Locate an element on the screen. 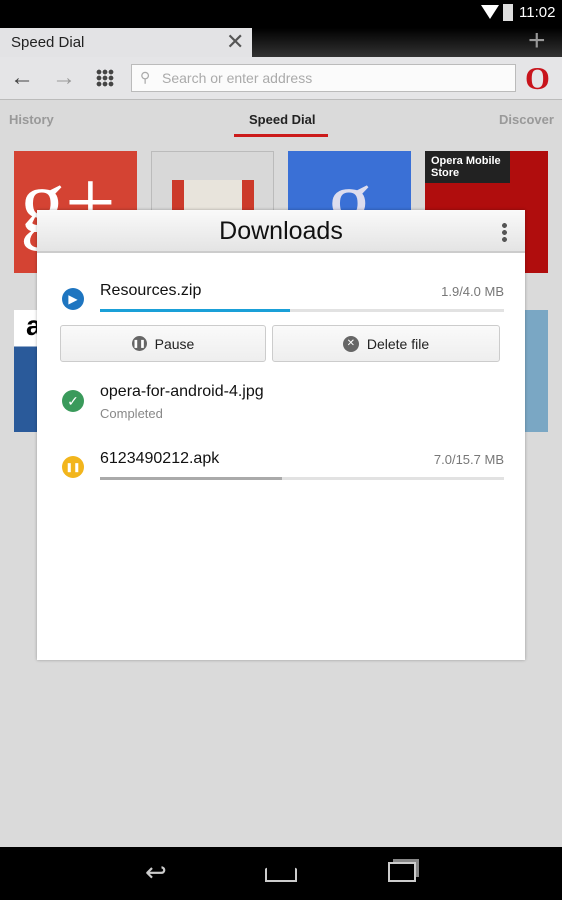 This screenshot has height=900, width=562. forward-icon: → is located at coordinates (64, 78).